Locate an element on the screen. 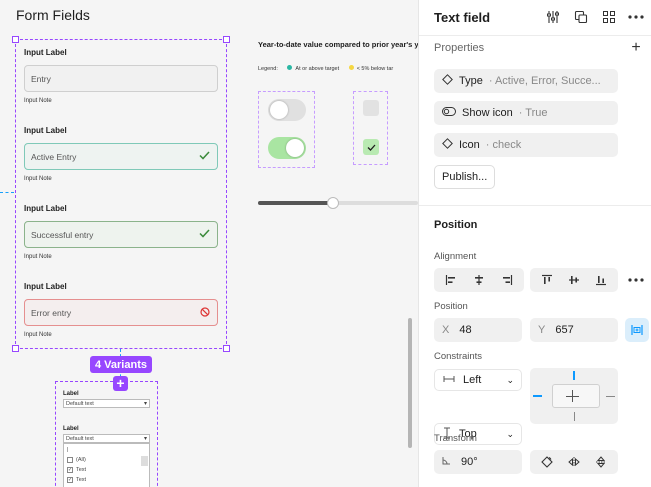 Image resolution: width=651 pixels, height=487 pixels. constraint-right is located at coordinates (610, 396).